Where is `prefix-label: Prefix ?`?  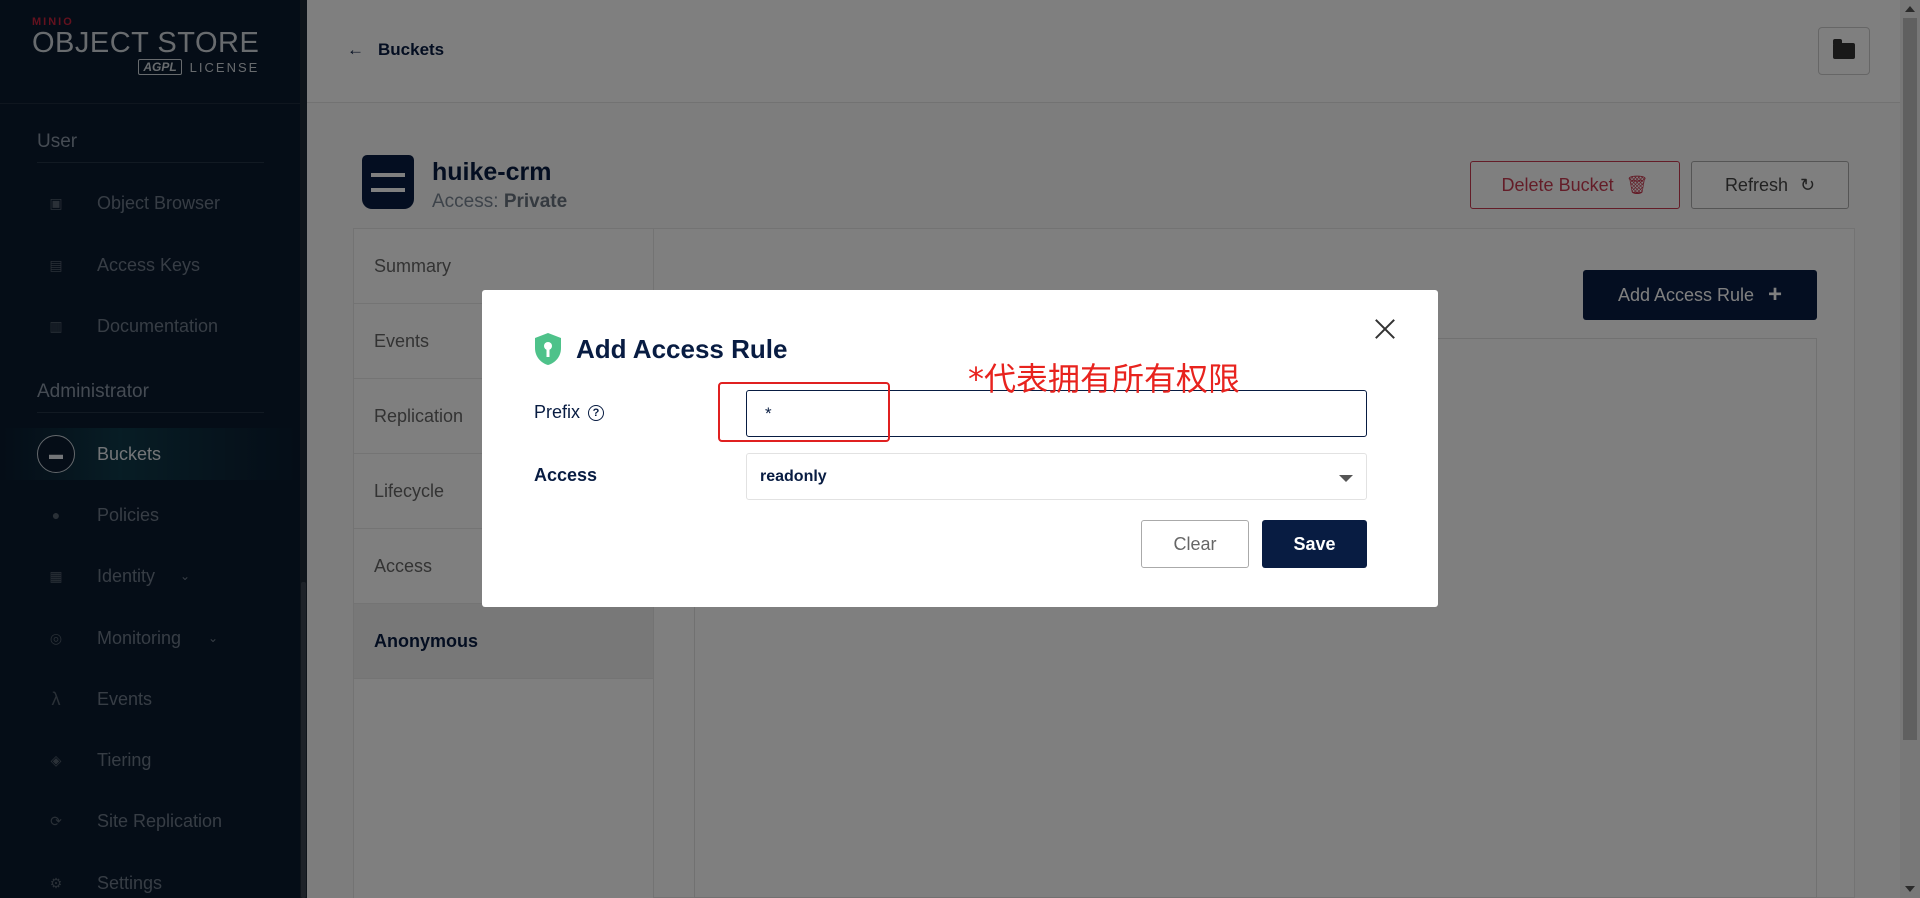
prefix-label: Prefix ? is located at coordinates (569, 412).